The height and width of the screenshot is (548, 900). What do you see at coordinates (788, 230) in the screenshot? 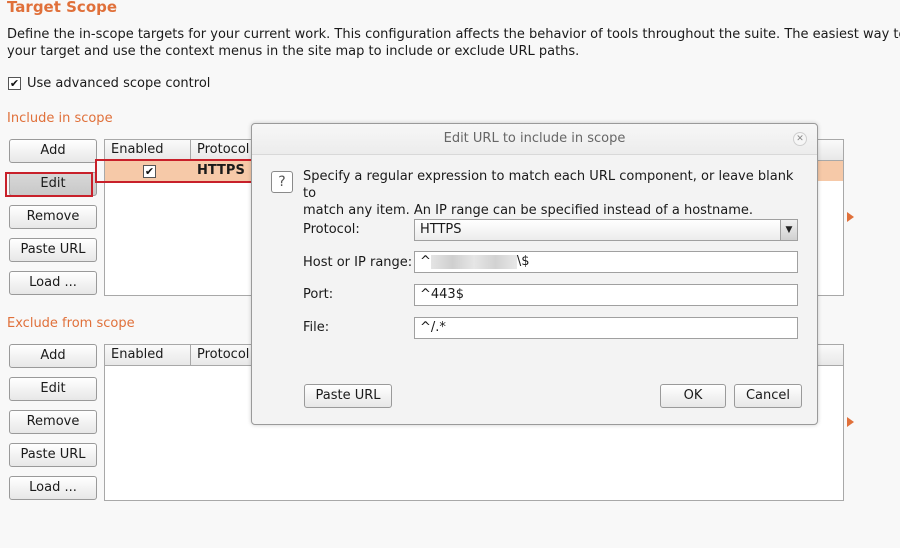
I see `chevron-down-icon: ▼` at bounding box center [788, 230].